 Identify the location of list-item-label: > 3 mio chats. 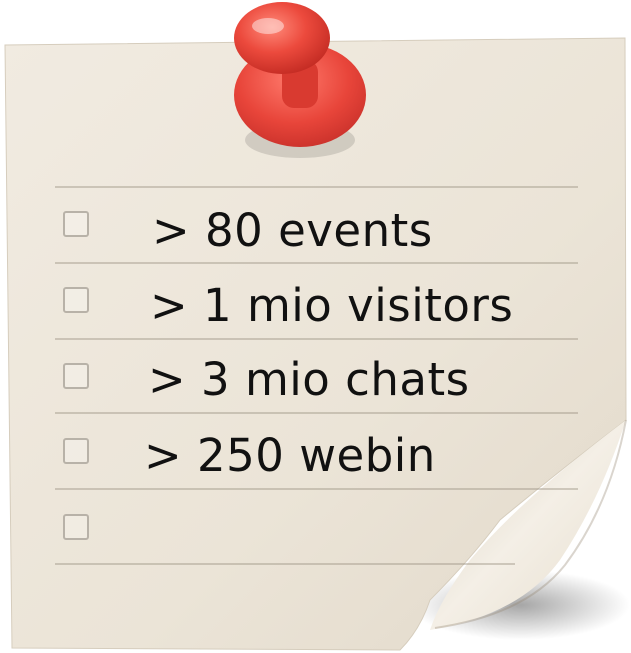
(309, 379).